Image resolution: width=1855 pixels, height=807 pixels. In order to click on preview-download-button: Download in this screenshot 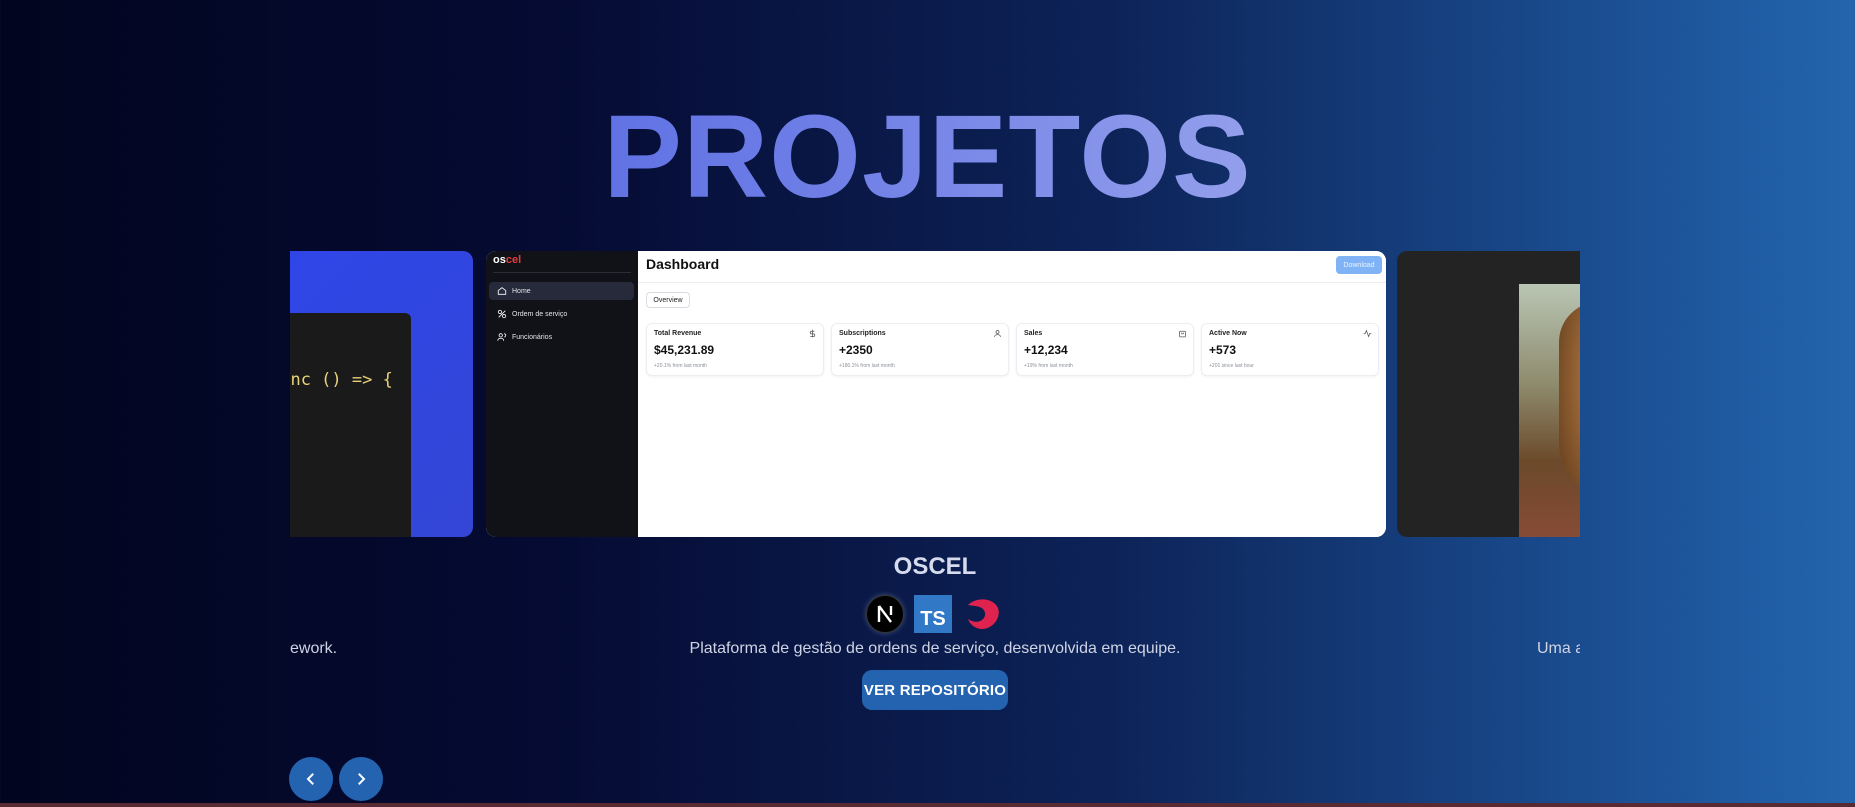, I will do `click(1359, 265)`.